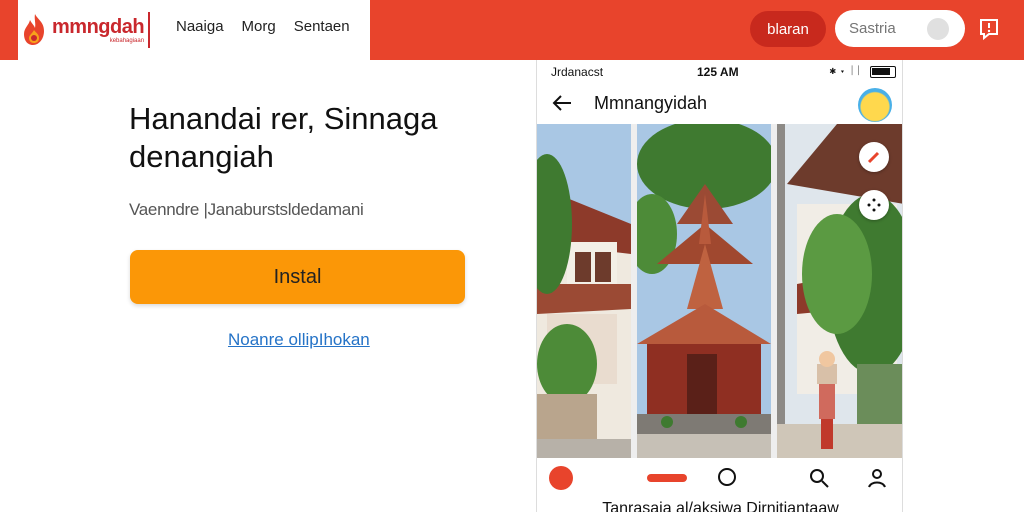  What do you see at coordinates (299, 340) in the screenshot?
I see `more-info-link: Noanre ollipIhokan` at bounding box center [299, 340].